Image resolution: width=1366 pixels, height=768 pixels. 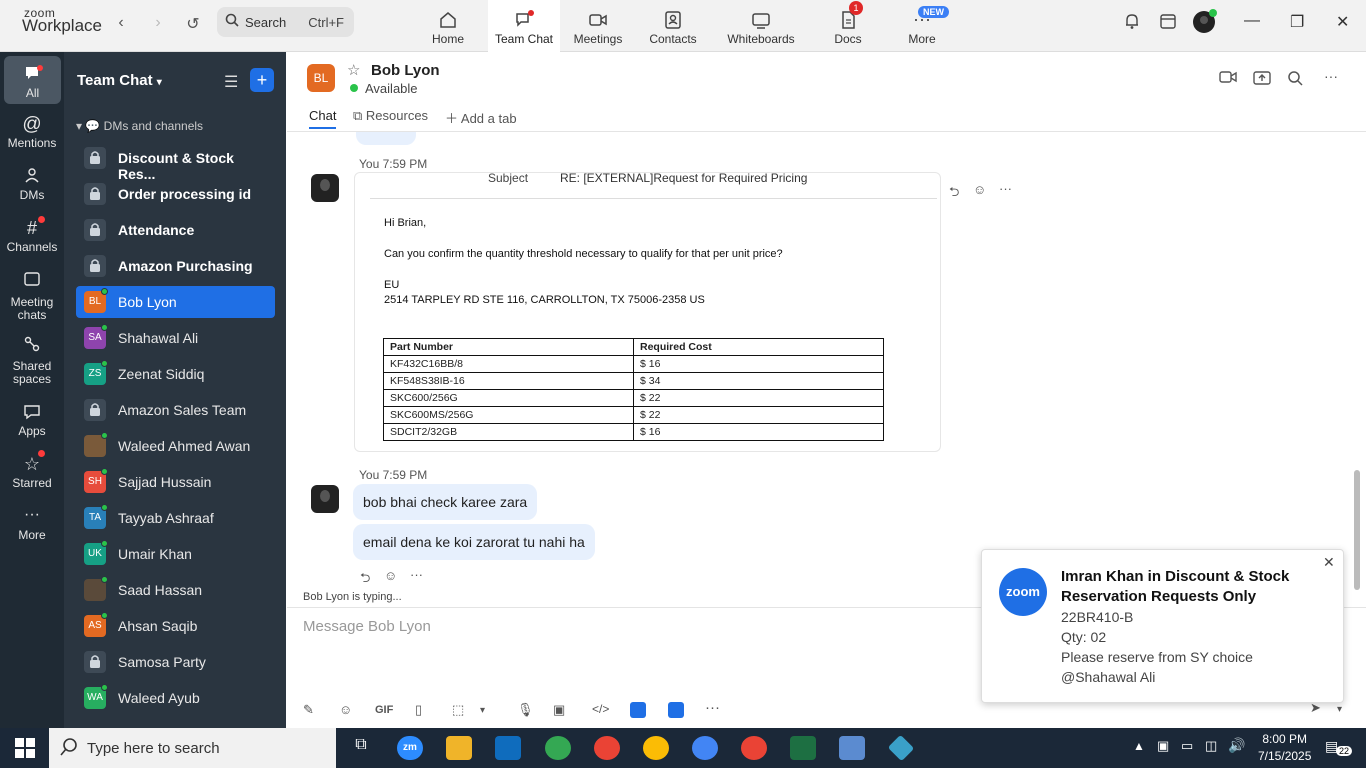 What do you see at coordinates (32, 80) in the screenshot?
I see `rail-all: All` at bounding box center [32, 80].